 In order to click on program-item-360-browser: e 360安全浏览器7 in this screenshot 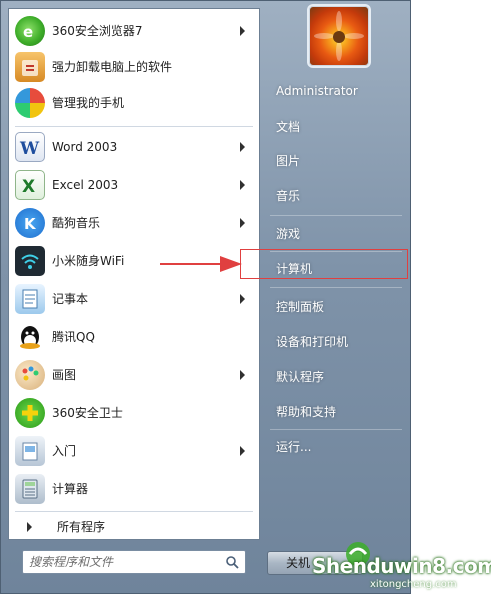, I will do `click(134, 31)`.